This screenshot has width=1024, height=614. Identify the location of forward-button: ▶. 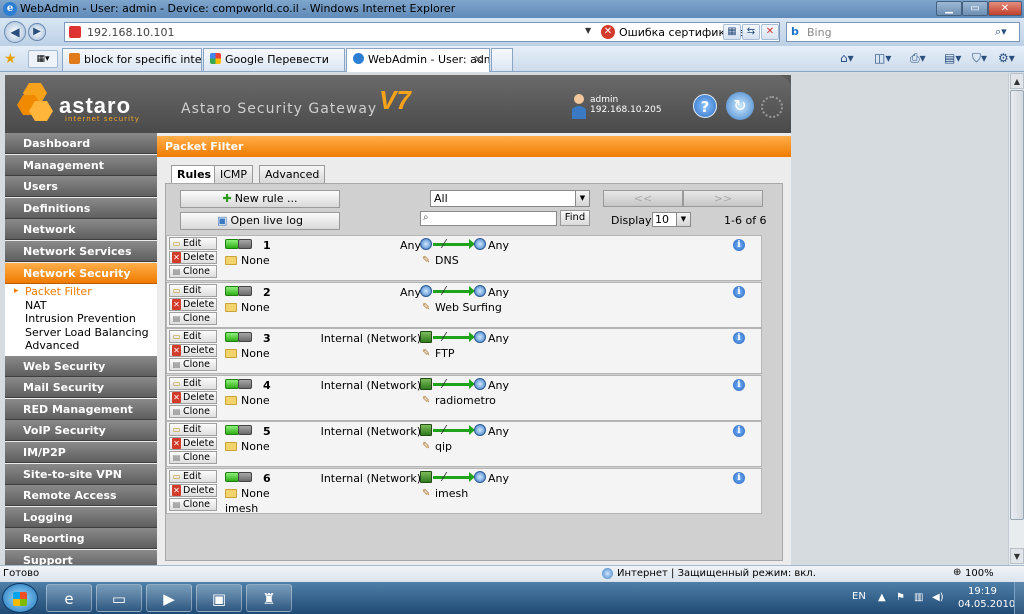
(37, 32).